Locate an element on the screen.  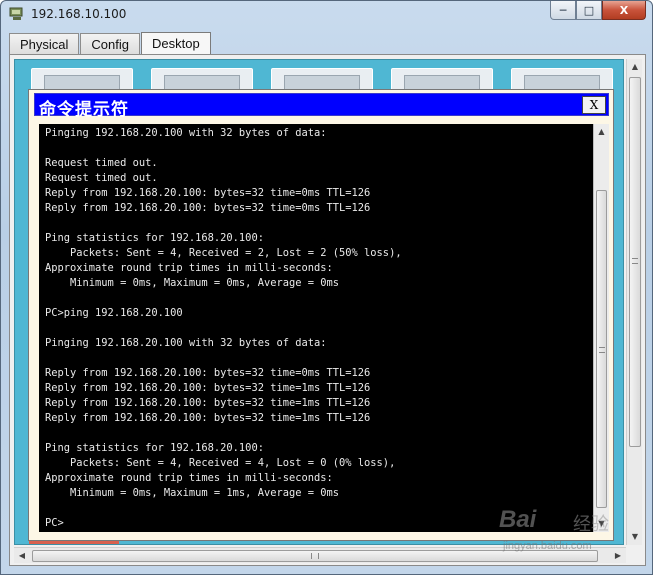
minimize-button: ─ is located at coordinates (563, 10).